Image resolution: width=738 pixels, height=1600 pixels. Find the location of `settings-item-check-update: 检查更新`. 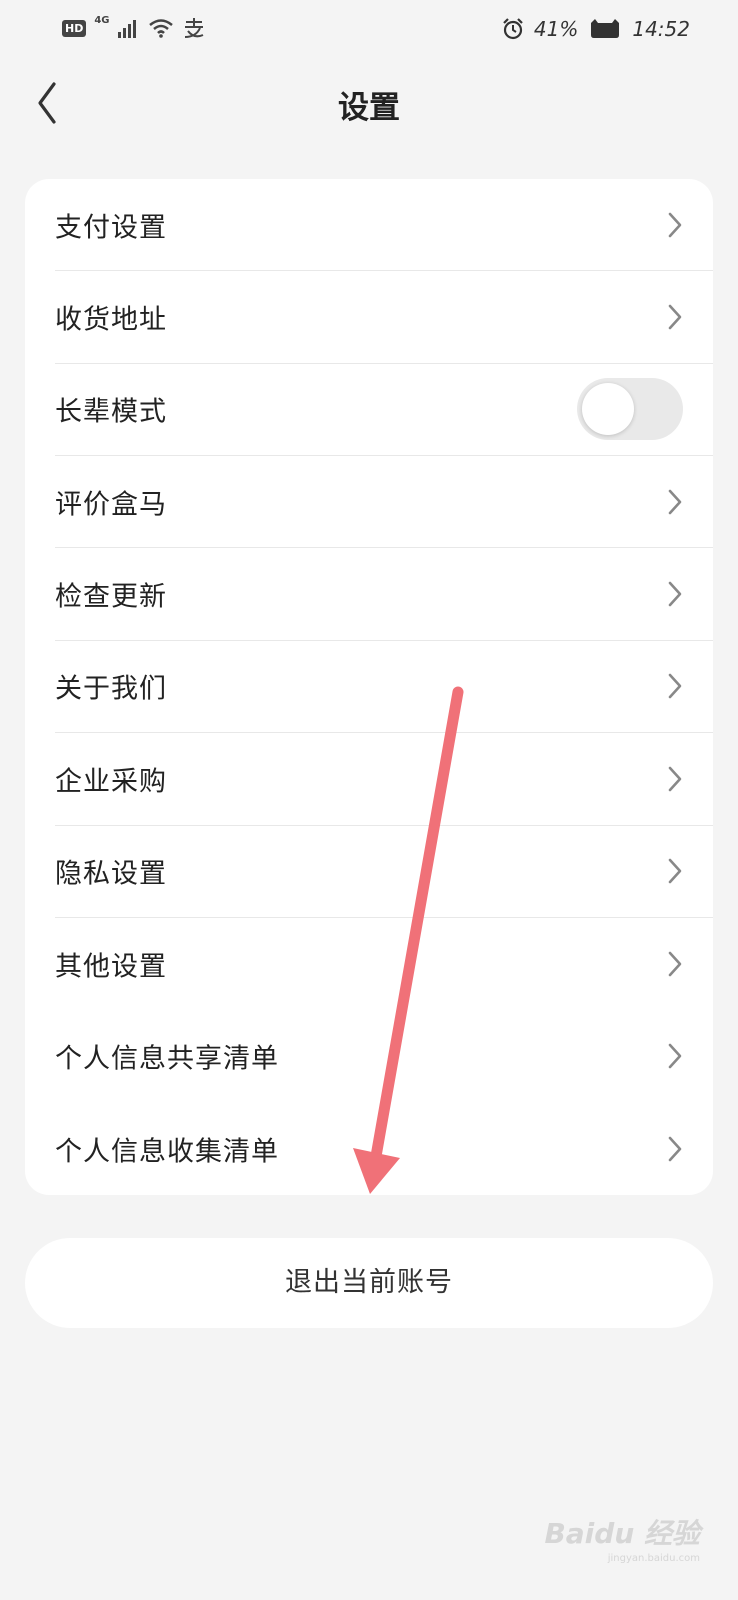

settings-item-check-update: 检查更新 is located at coordinates (384, 594).